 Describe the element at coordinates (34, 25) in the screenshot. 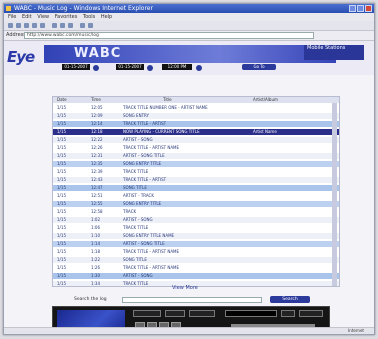

I see `refresh-icon` at that location.